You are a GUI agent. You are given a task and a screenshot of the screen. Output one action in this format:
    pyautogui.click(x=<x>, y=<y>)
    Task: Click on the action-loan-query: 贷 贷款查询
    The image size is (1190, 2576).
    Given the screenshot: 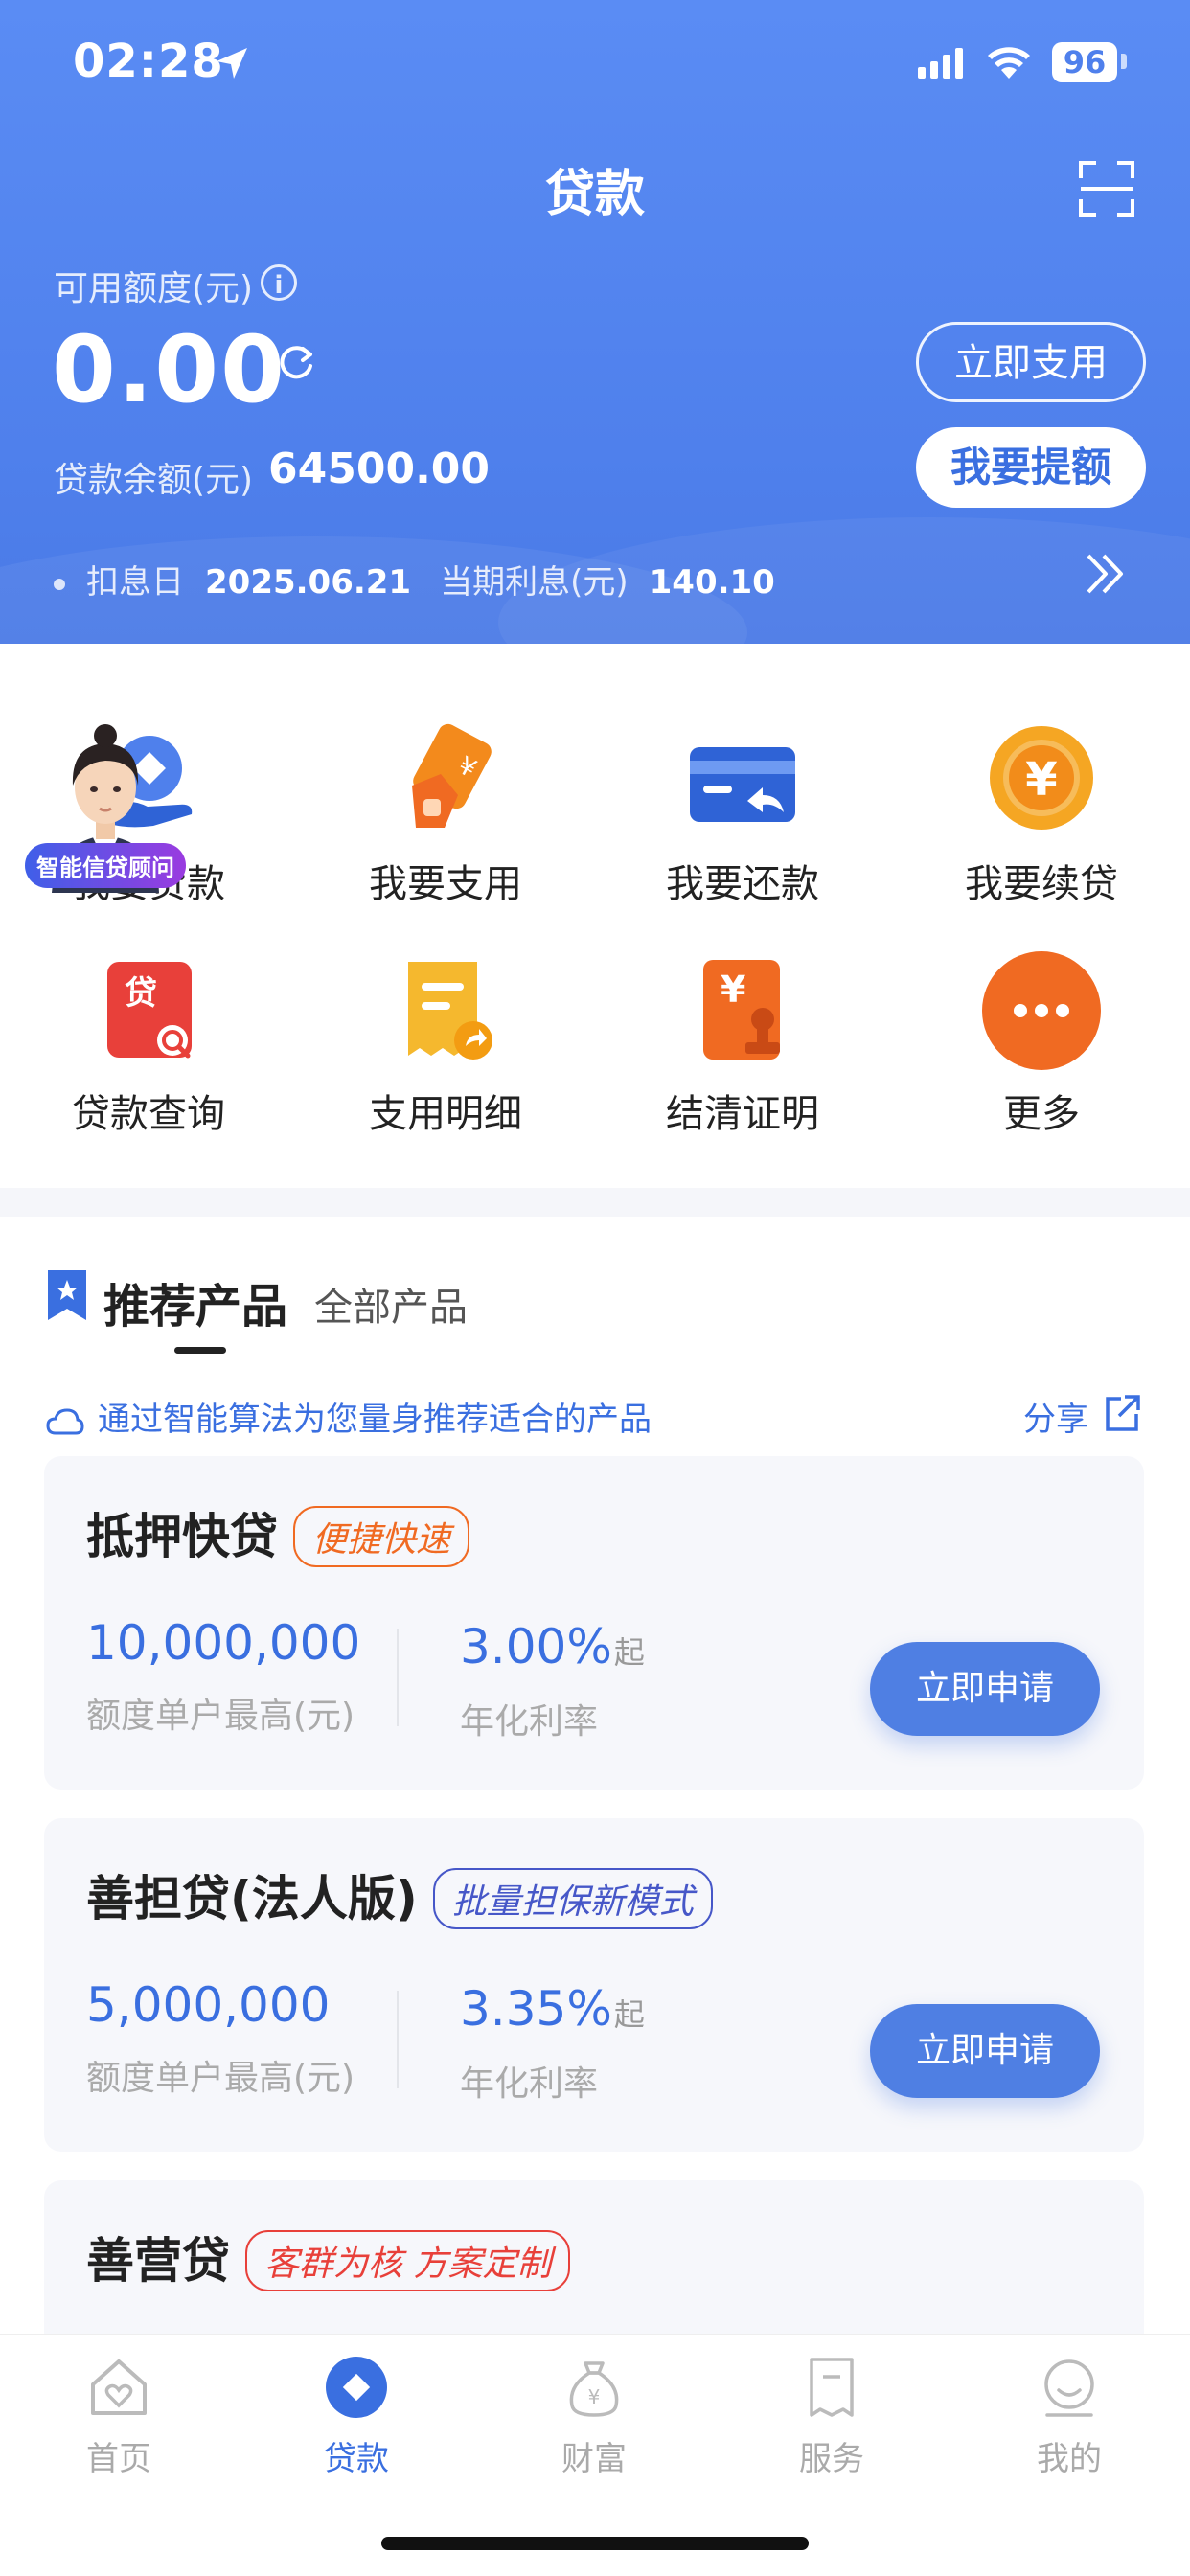 What is the action you would take?
    pyautogui.click(x=148, y=1043)
    